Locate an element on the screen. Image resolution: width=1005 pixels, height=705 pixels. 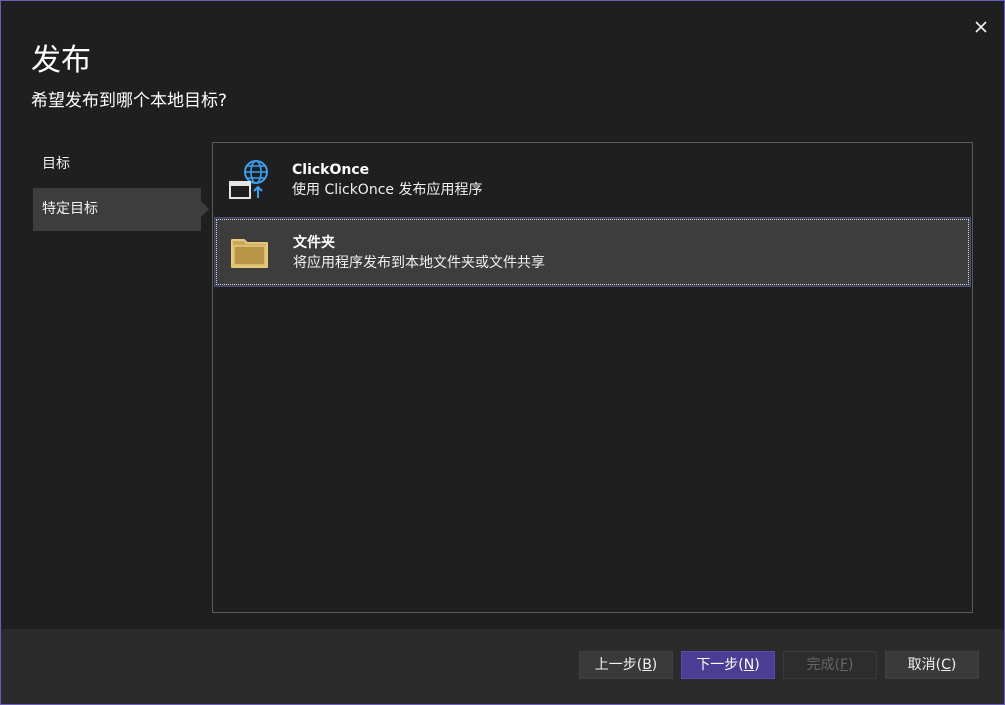
nav-item-label: 特定目标 is located at coordinates (70, 209).